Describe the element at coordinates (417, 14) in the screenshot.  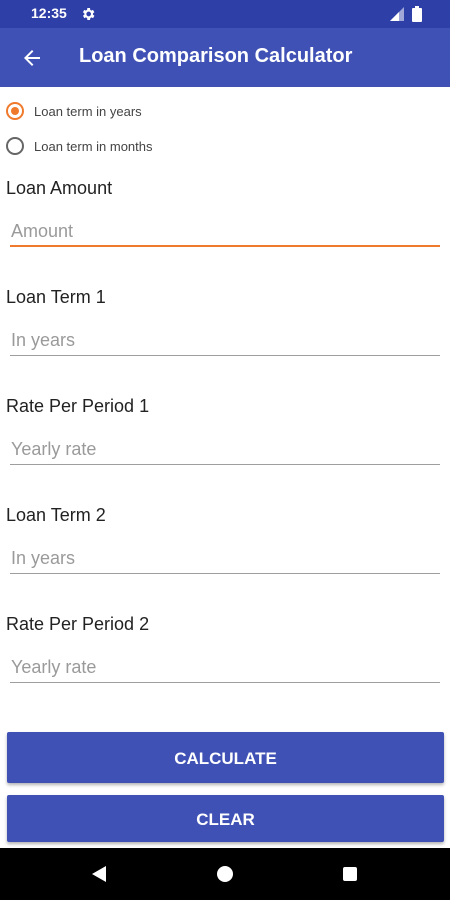
I see `battery-icon` at that location.